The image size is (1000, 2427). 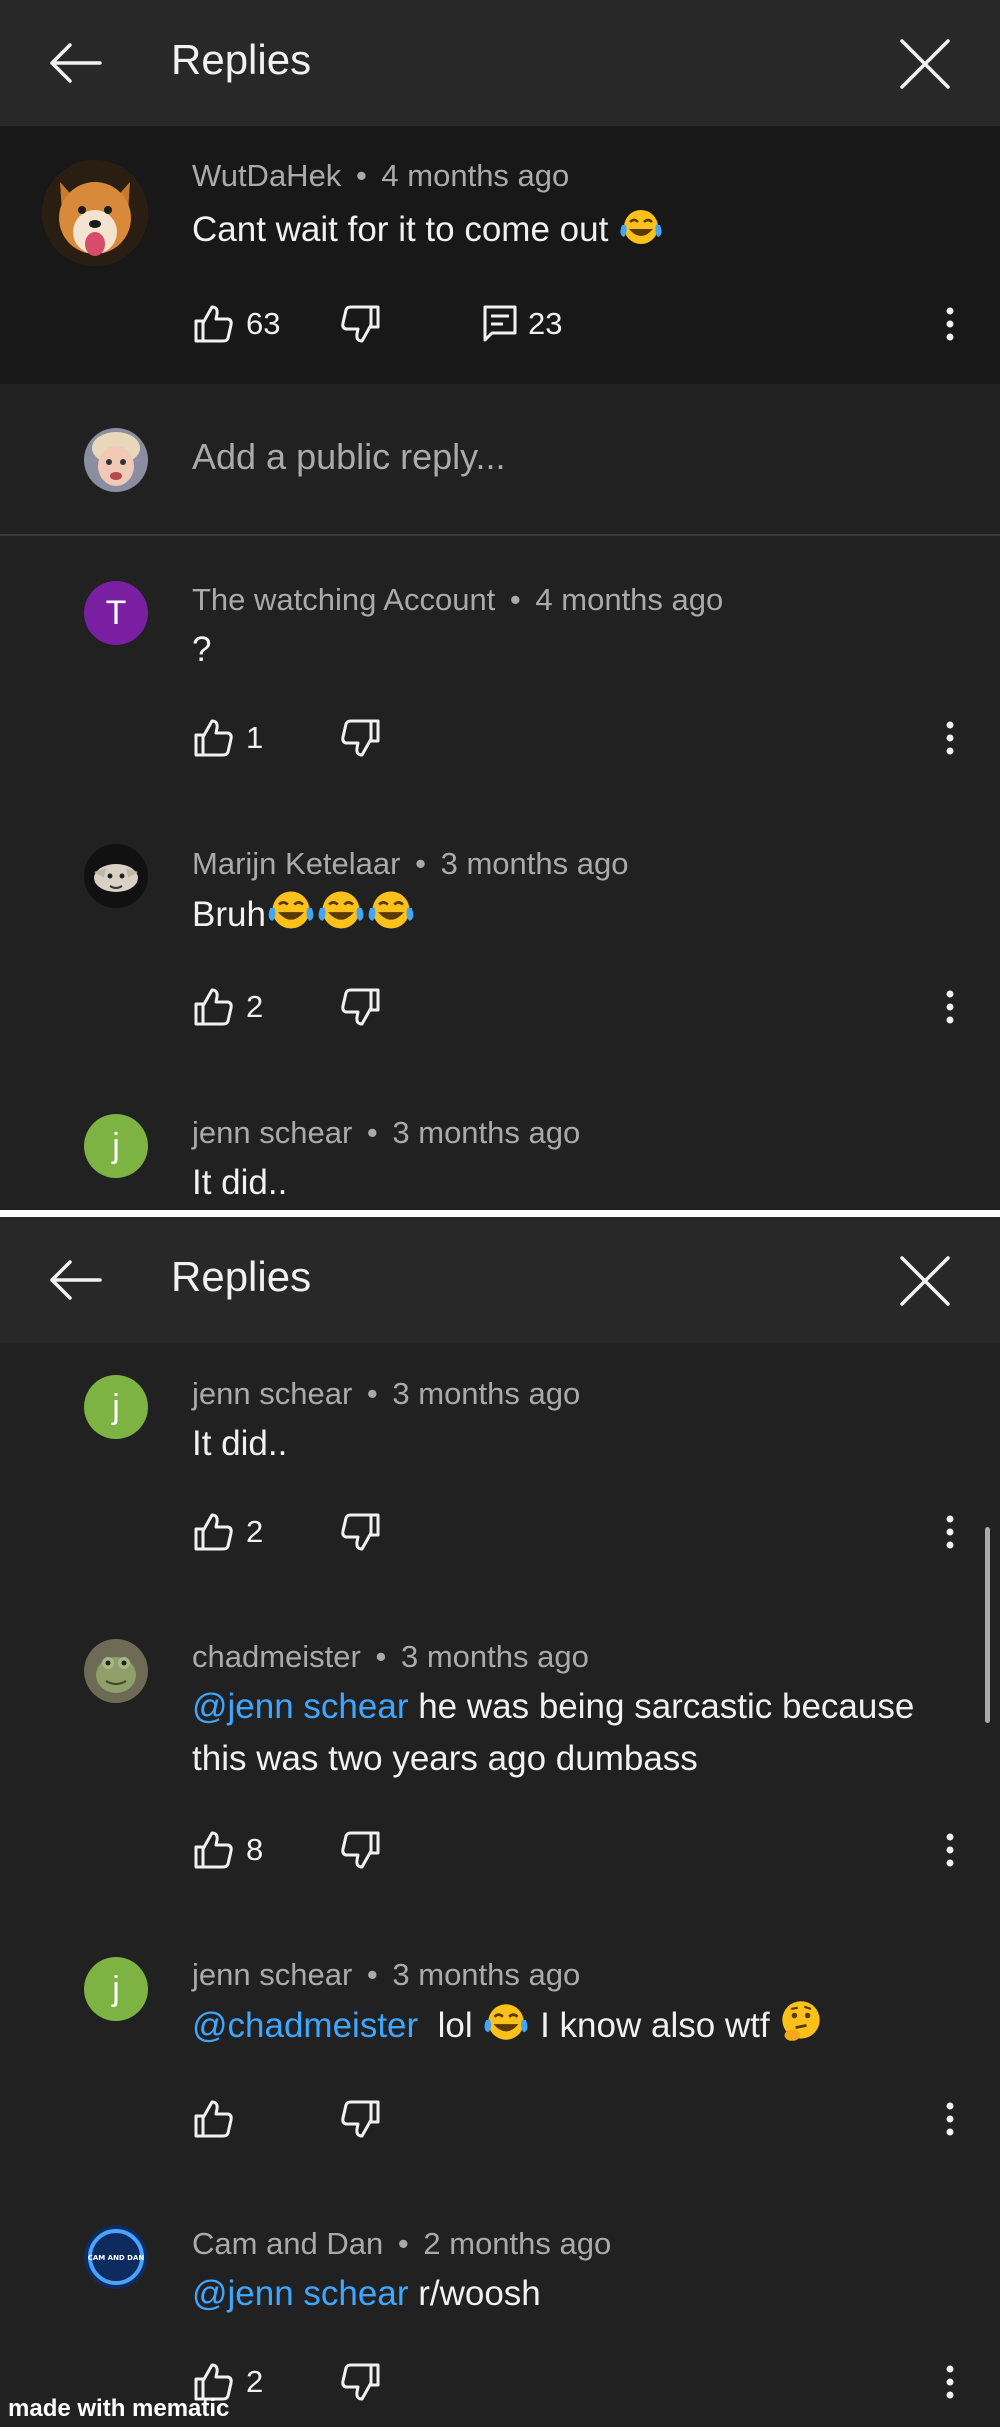 What do you see at coordinates (582, 1850) in the screenshot?
I see `comment-actions: 8` at bounding box center [582, 1850].